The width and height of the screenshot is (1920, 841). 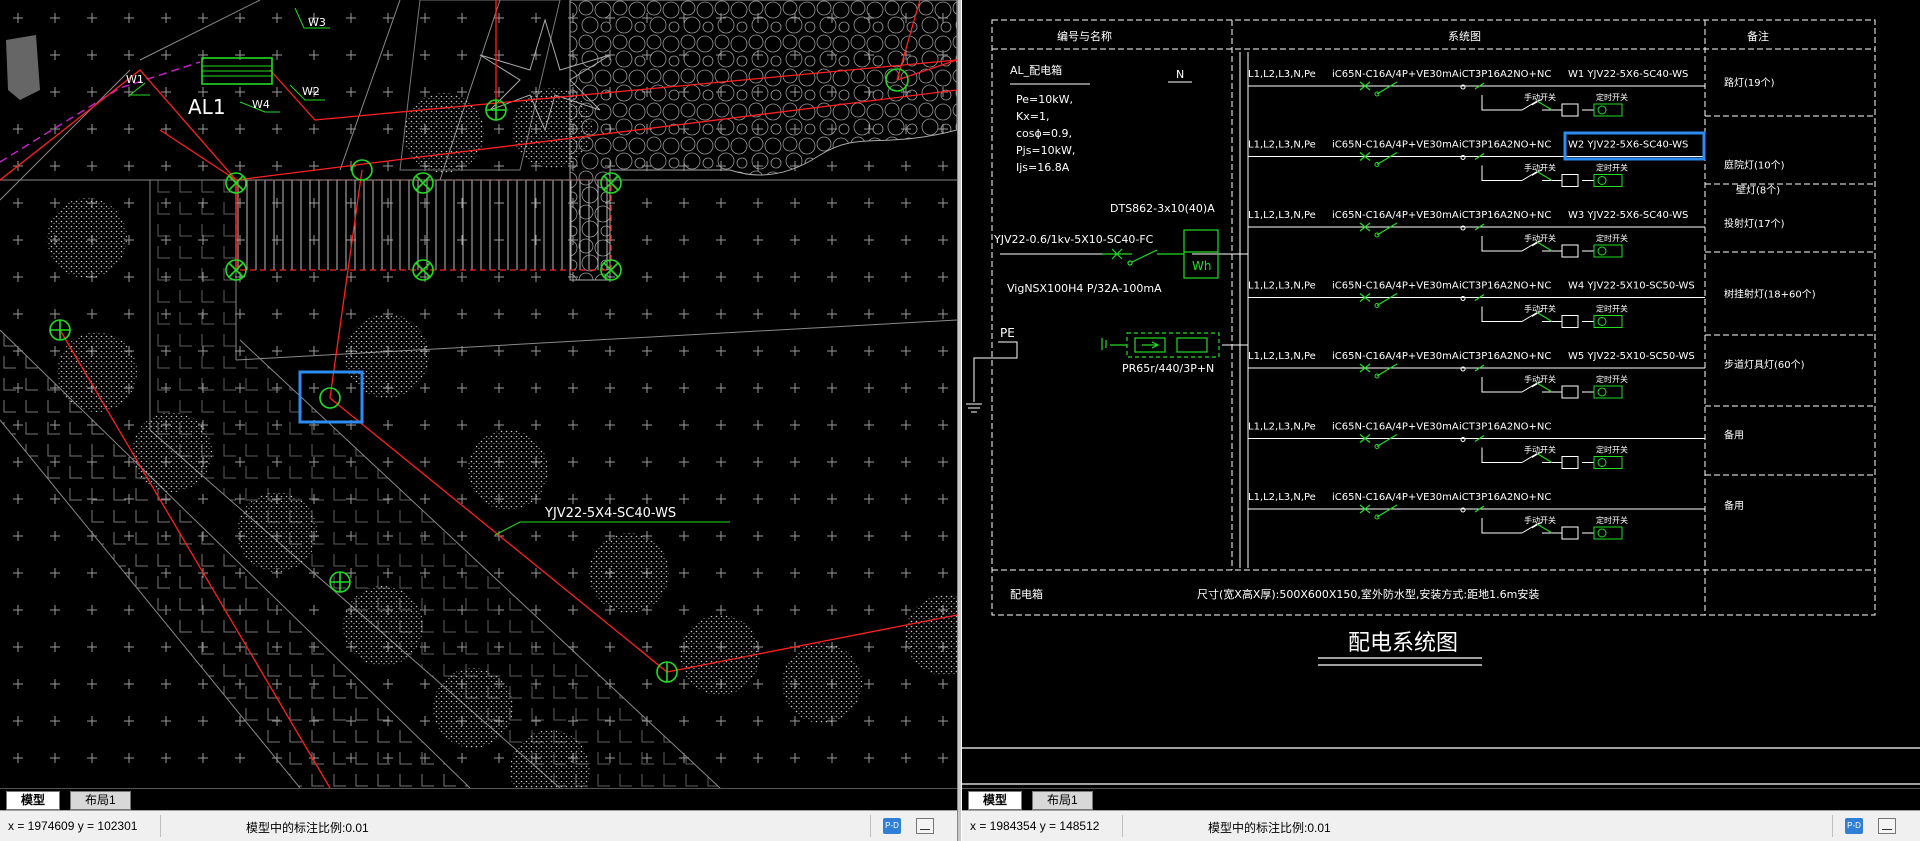 I want to click on circuit-cable-spec: W2 YJV22-5X6-SC40-WS, so click(x=1628, y=145).